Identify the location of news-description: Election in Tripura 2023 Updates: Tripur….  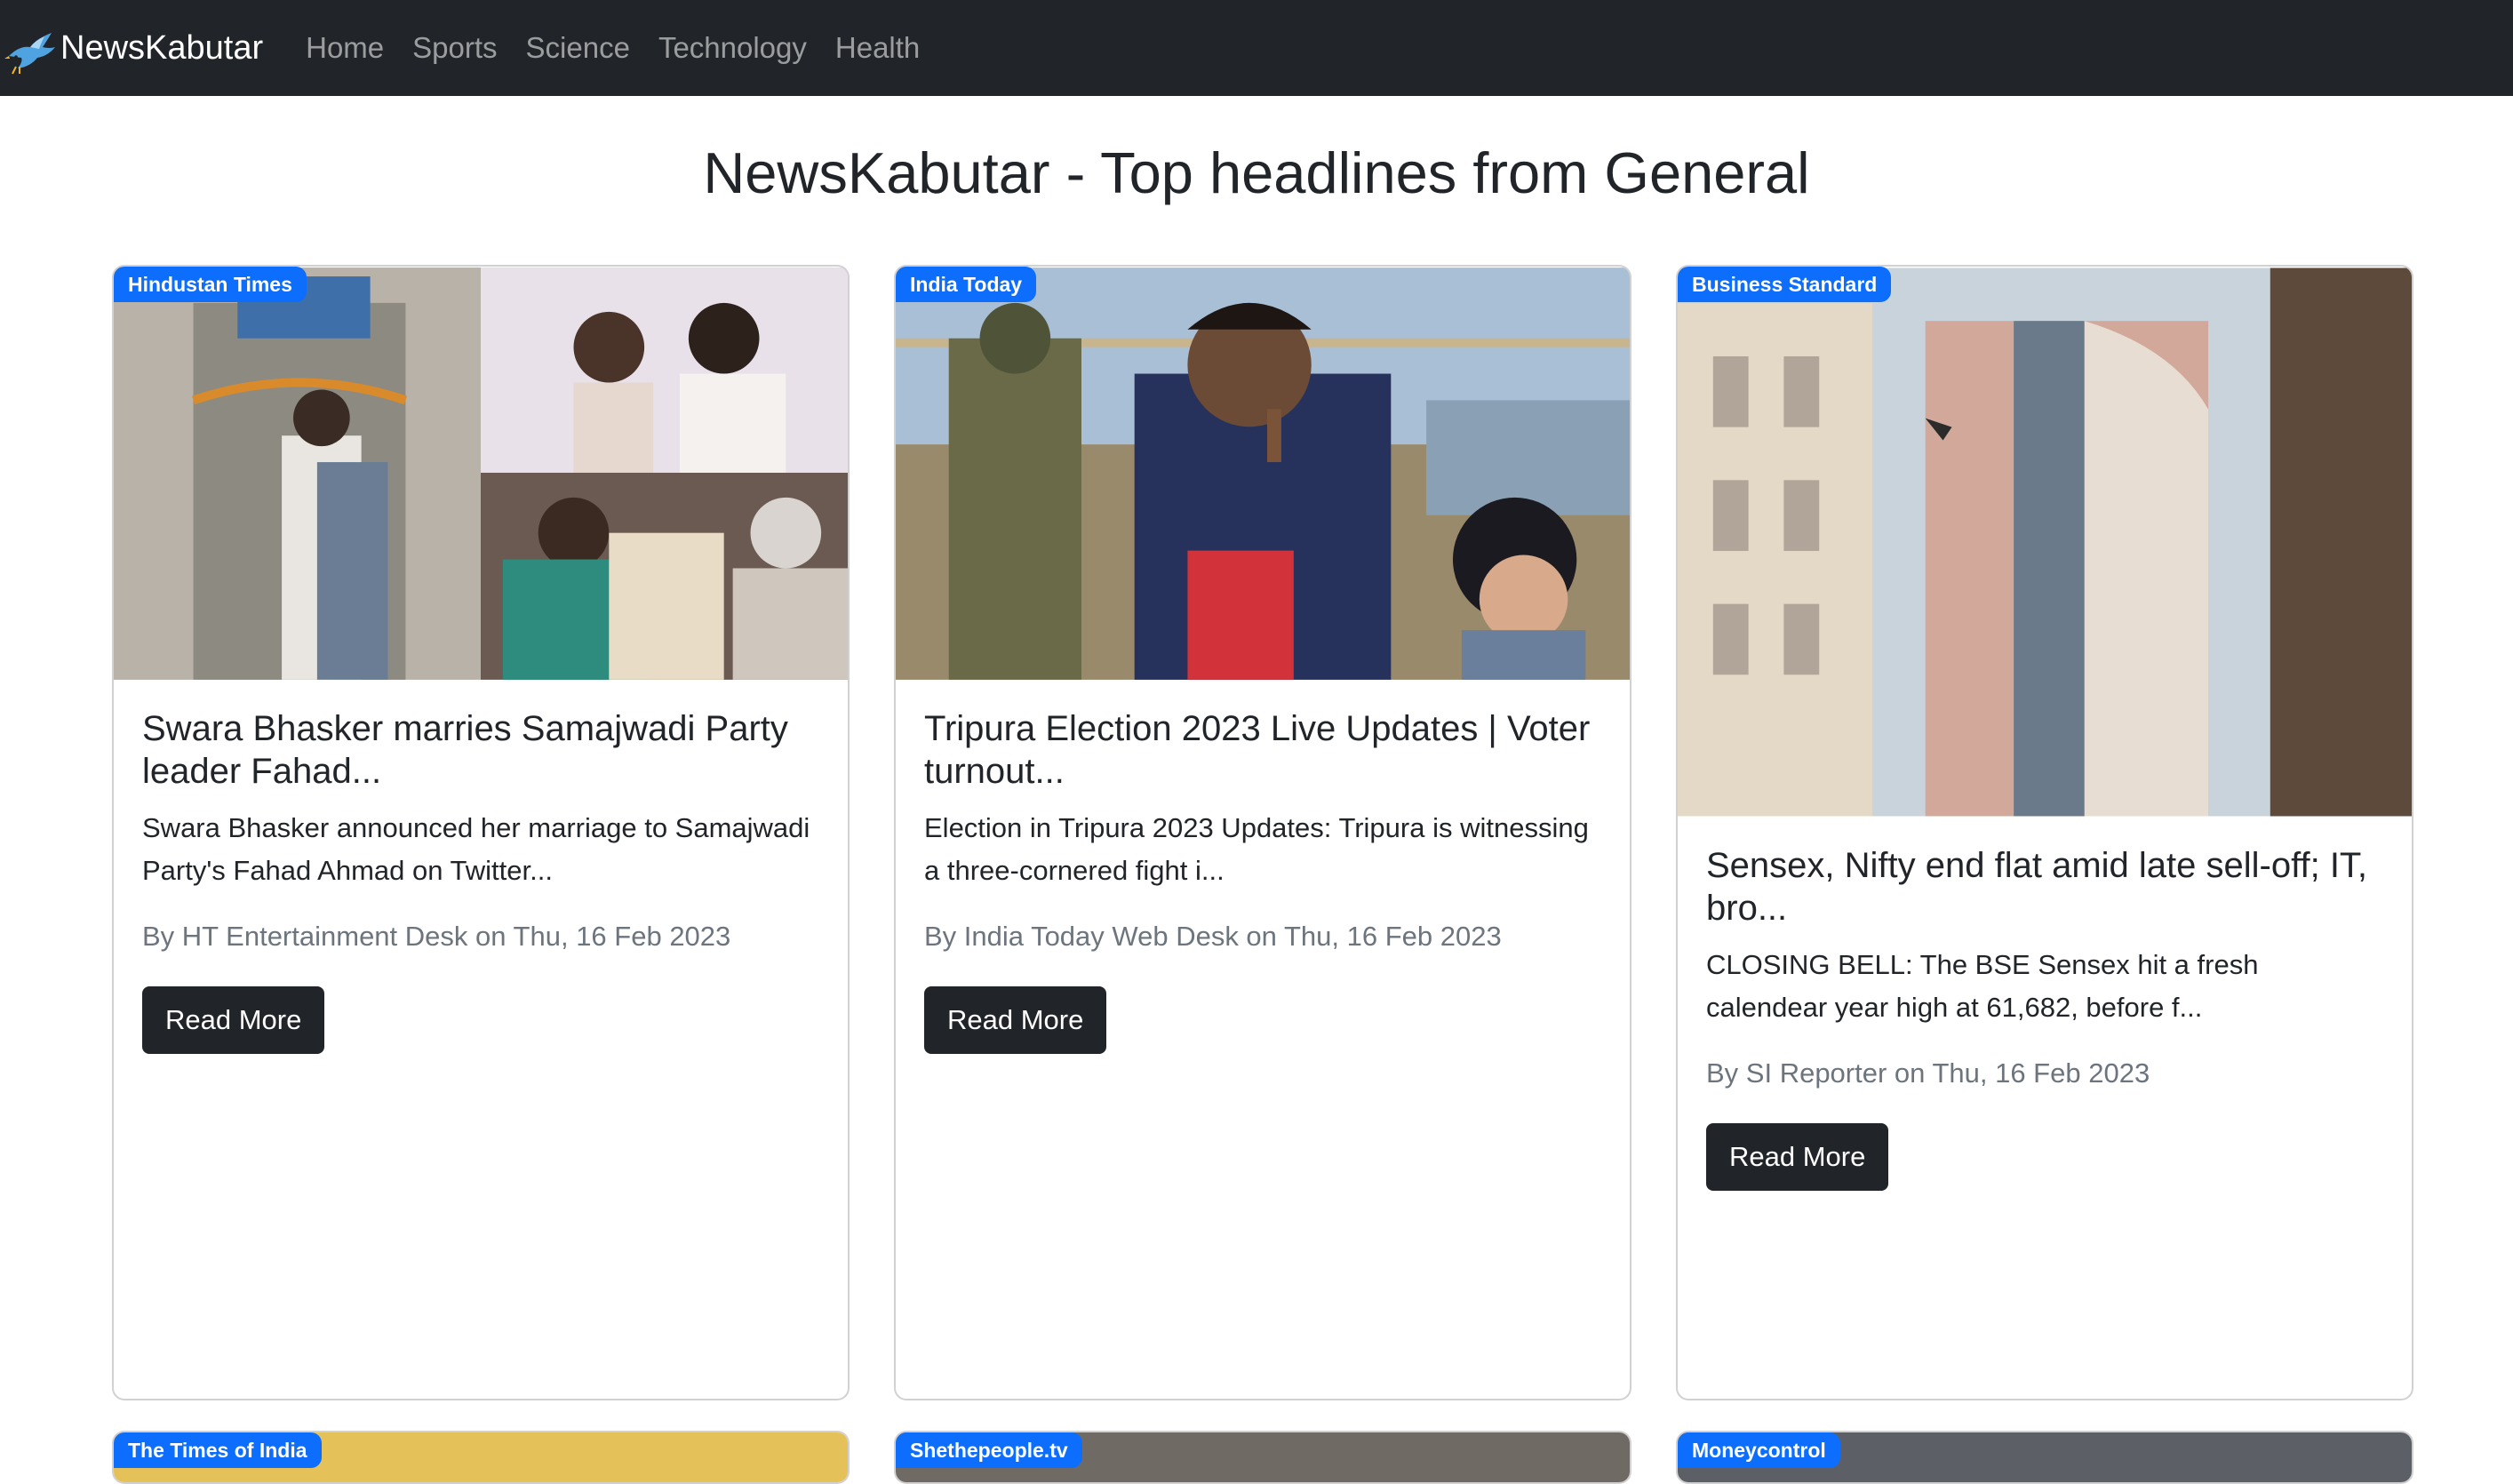
(1257, 849).